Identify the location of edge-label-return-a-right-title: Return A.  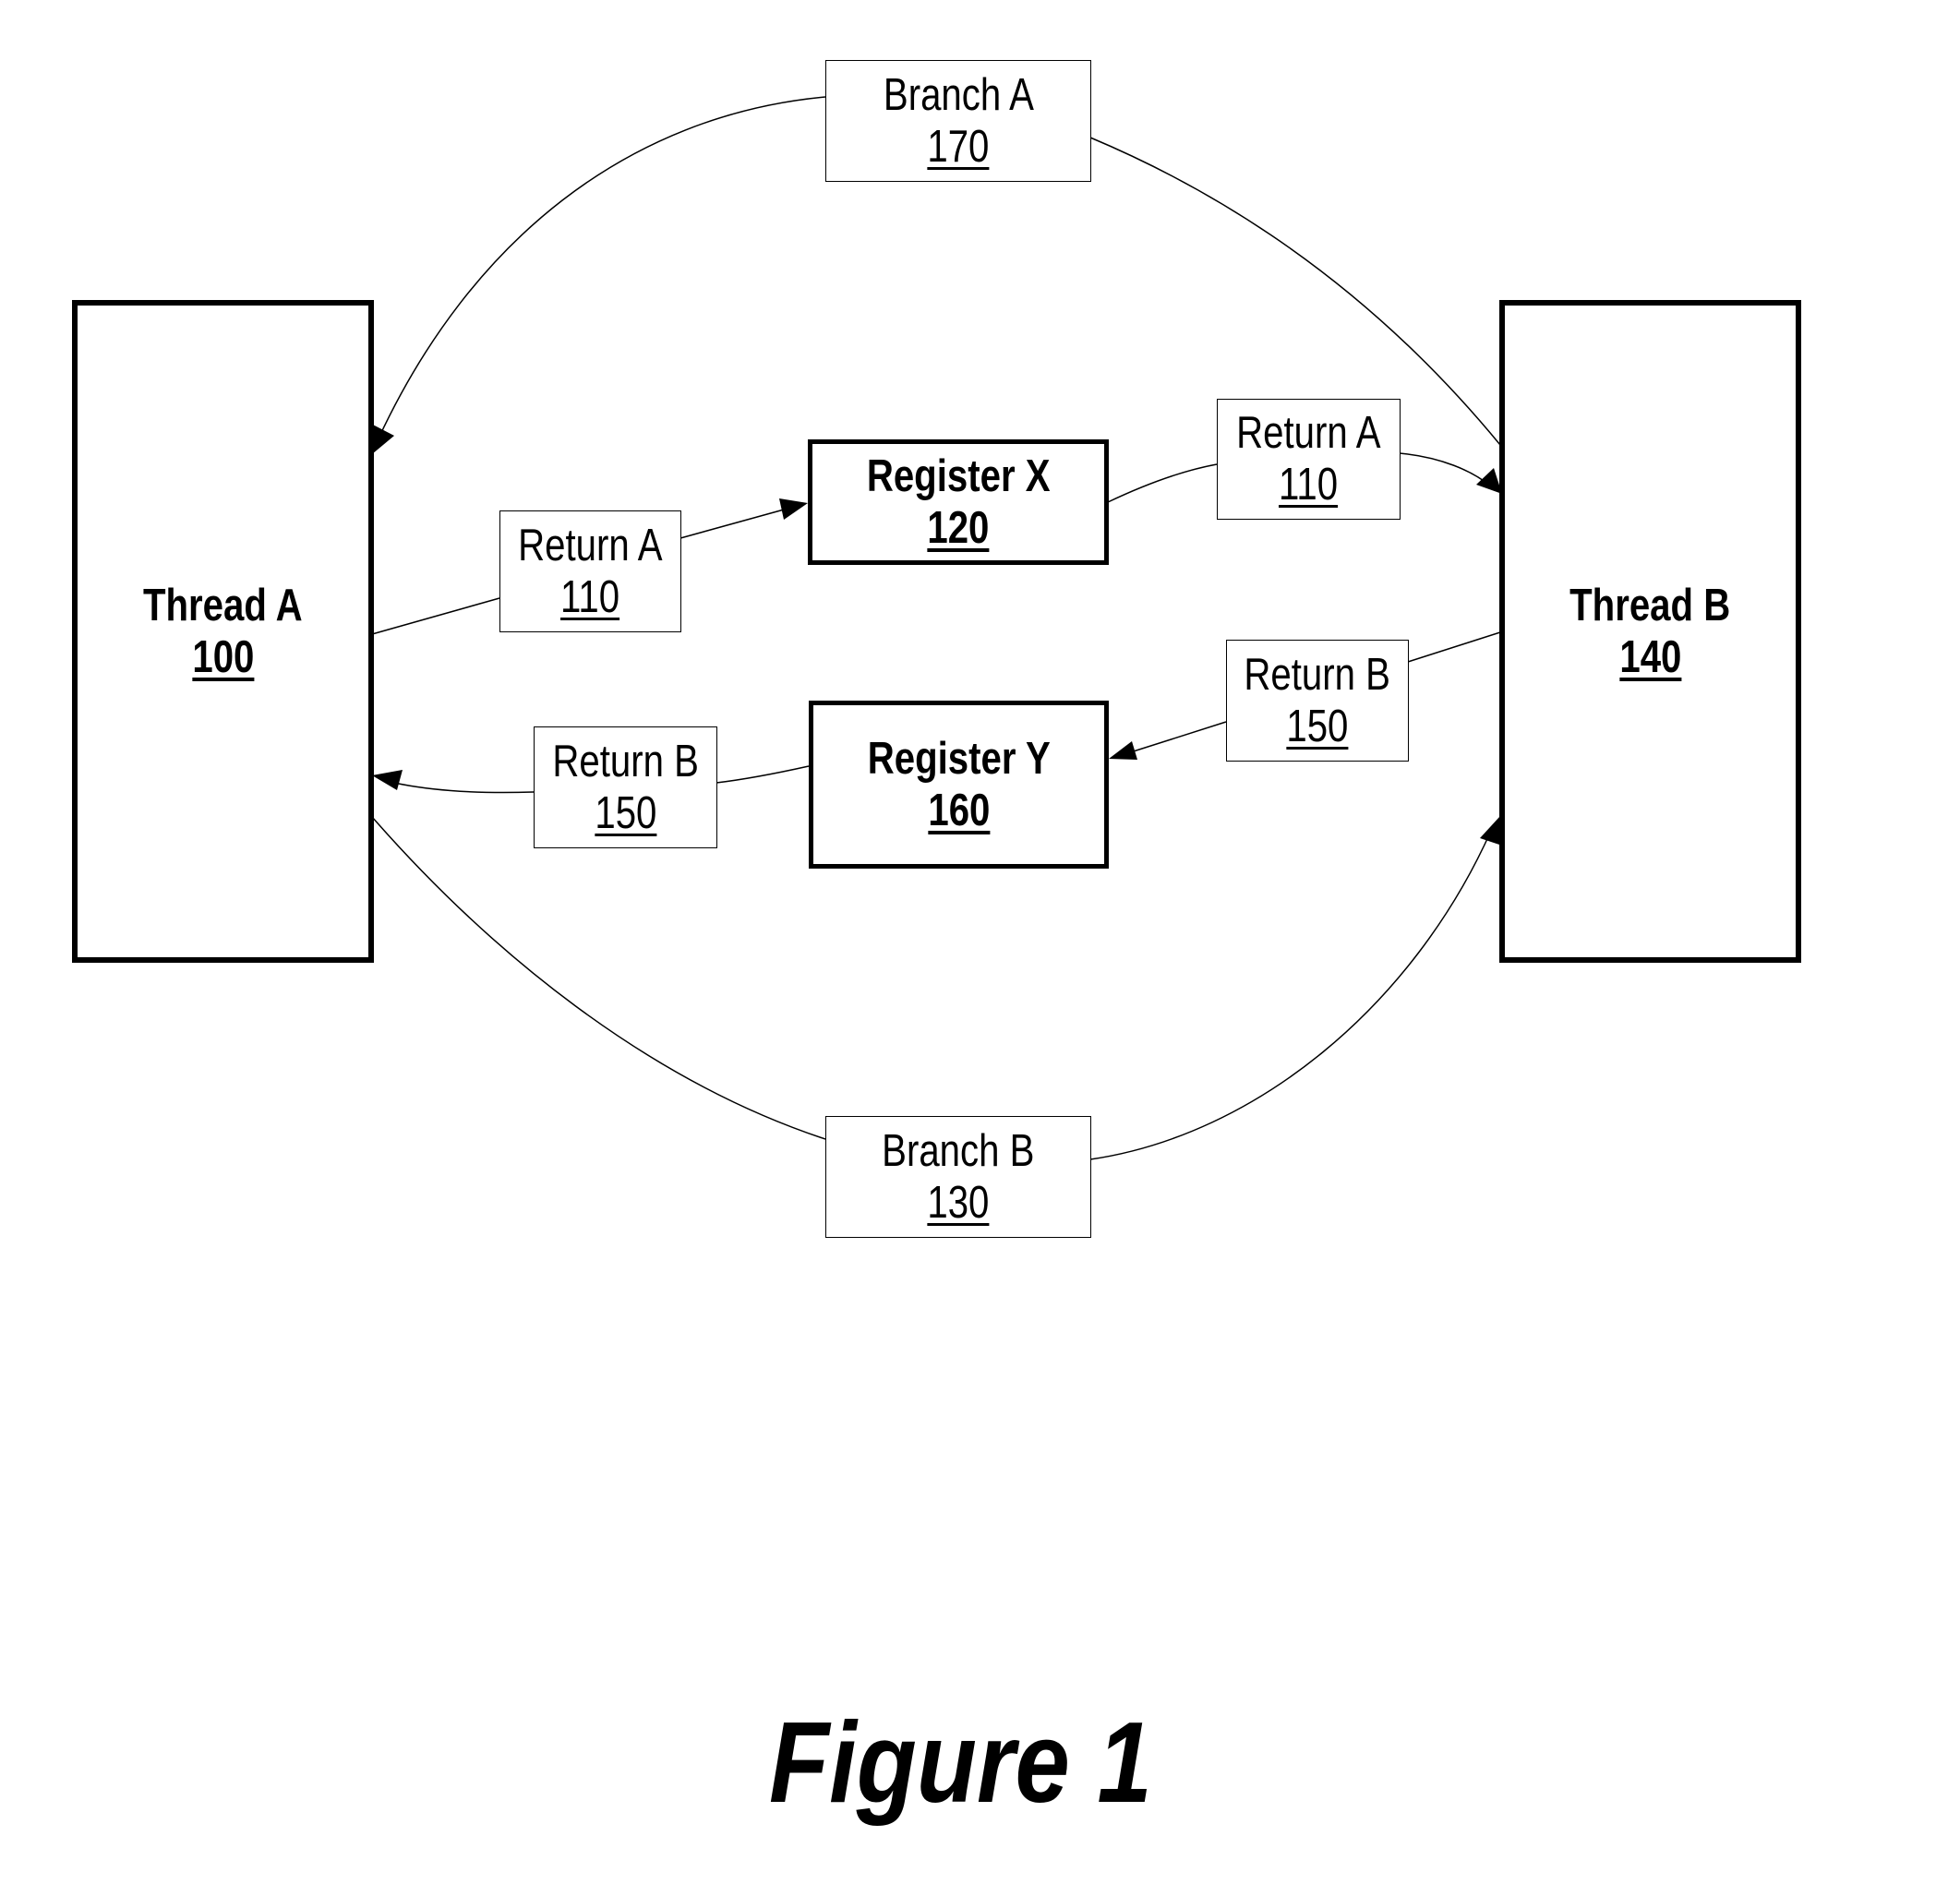
(1309, 433).